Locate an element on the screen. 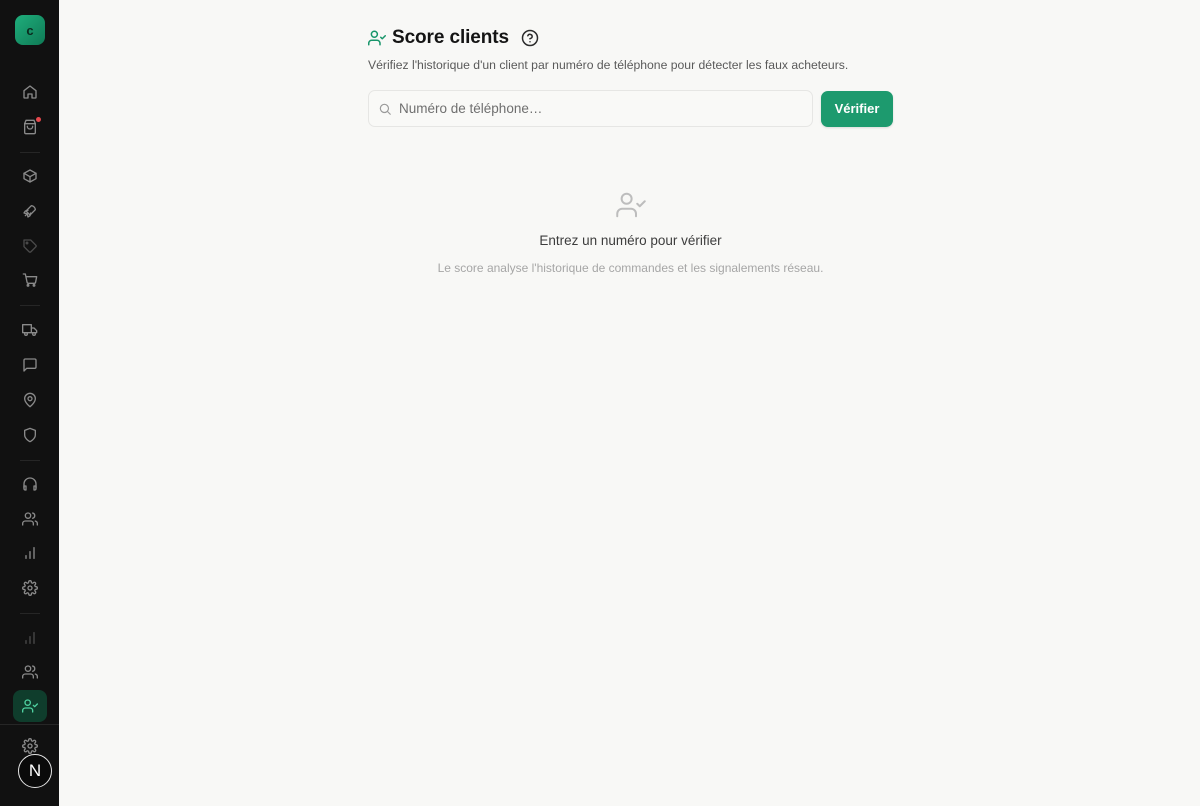  empty-state-title: Entrez un numéro pour vérifier is located at coordinates (630, 240).